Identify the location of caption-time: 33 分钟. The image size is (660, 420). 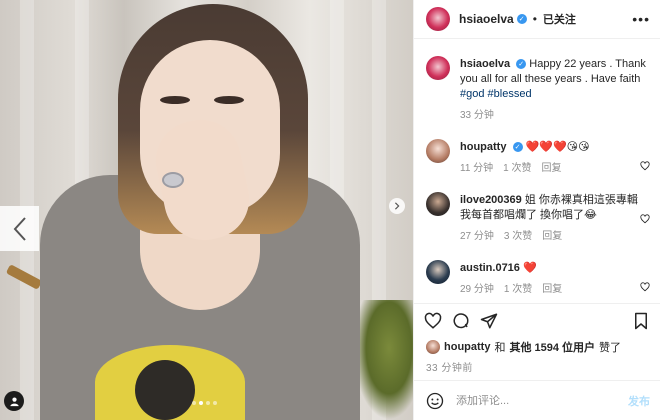
(477, 115).